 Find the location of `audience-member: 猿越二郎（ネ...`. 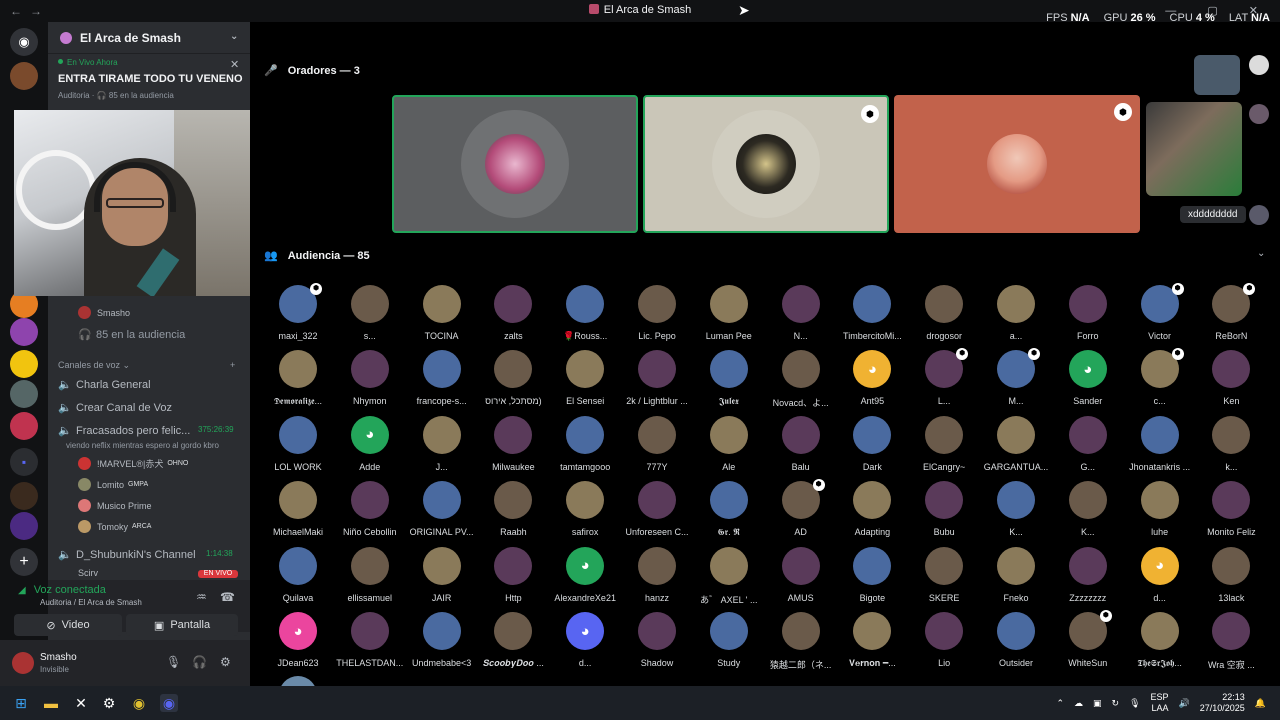

audience-member: 猿越二郎（ネ... is located at coordinates (801, 641).